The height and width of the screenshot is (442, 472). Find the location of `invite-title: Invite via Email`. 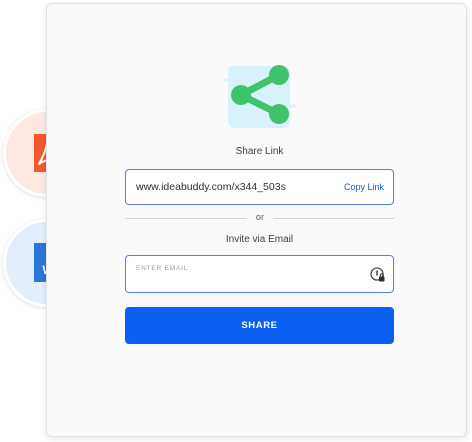

invite-title: Invite via Email is located at coordinates (259, 239).